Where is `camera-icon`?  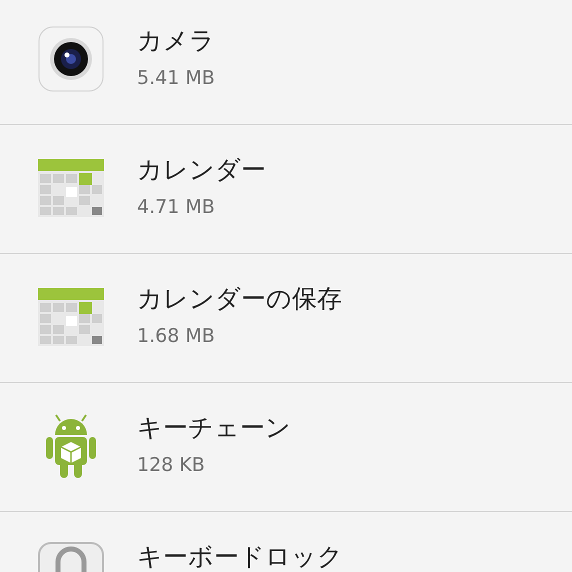
camera-icon is located at coordinates (71, 59).